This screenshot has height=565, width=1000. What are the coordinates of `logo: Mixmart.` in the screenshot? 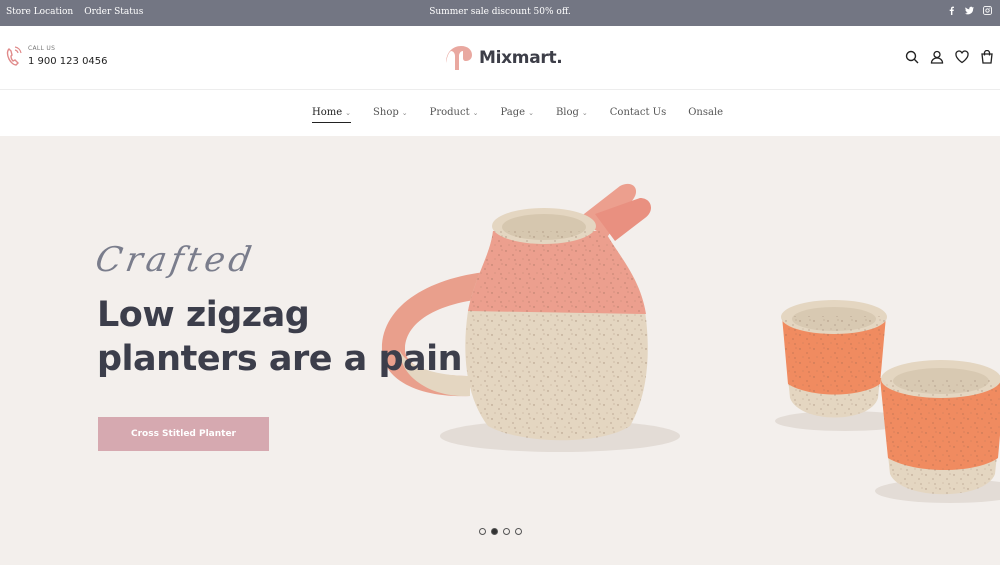 It's located at (503, 58).